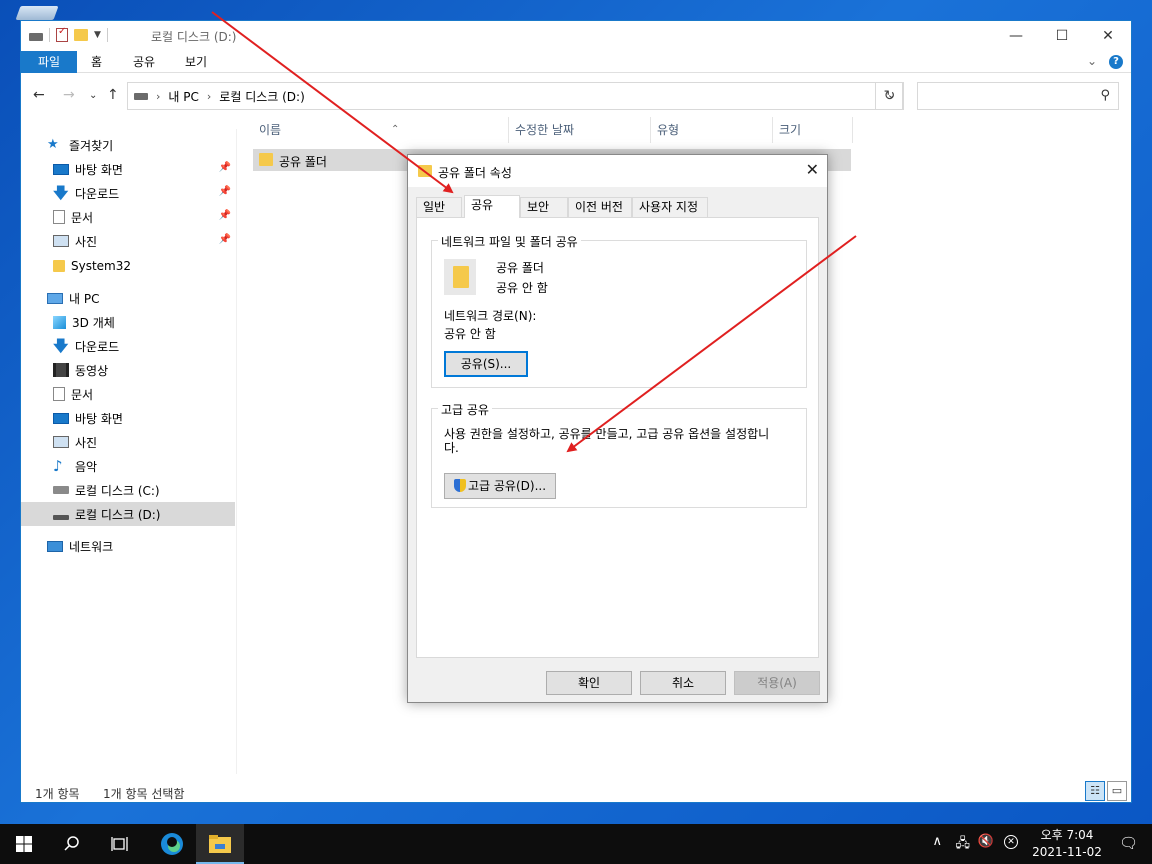  Describe the element at coordinates (1018, 96) in the screenshot. I see `search-input: ⚲` at that location.